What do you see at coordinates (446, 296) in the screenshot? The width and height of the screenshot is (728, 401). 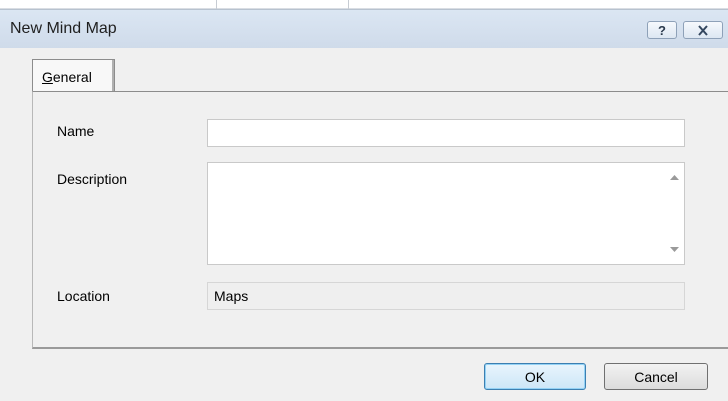 I see `location-field: Maps` at bounding box center [446, 296].